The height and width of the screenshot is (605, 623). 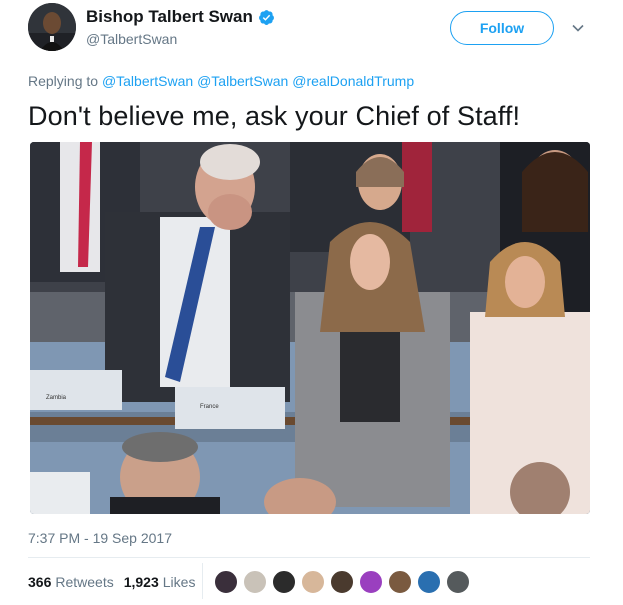 What do you see at coordinates (169, 17) in the screenshot?
I see `author-display-name: Bishop Talbert Swan` at bounding box center [169, 17].